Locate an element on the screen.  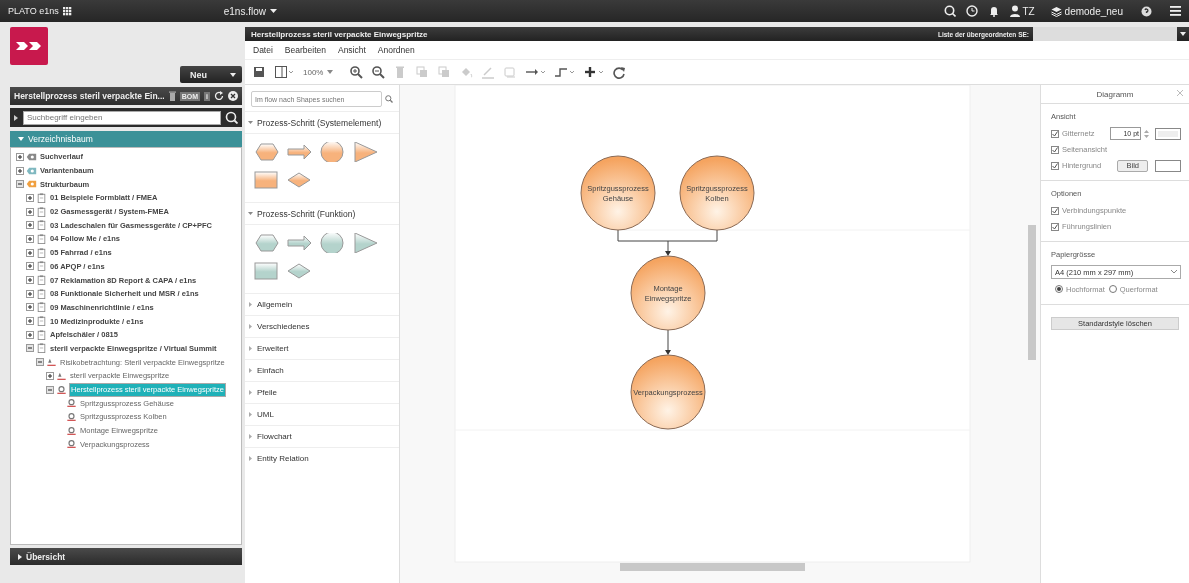
bell-icon is located at coordinates (994, 11).